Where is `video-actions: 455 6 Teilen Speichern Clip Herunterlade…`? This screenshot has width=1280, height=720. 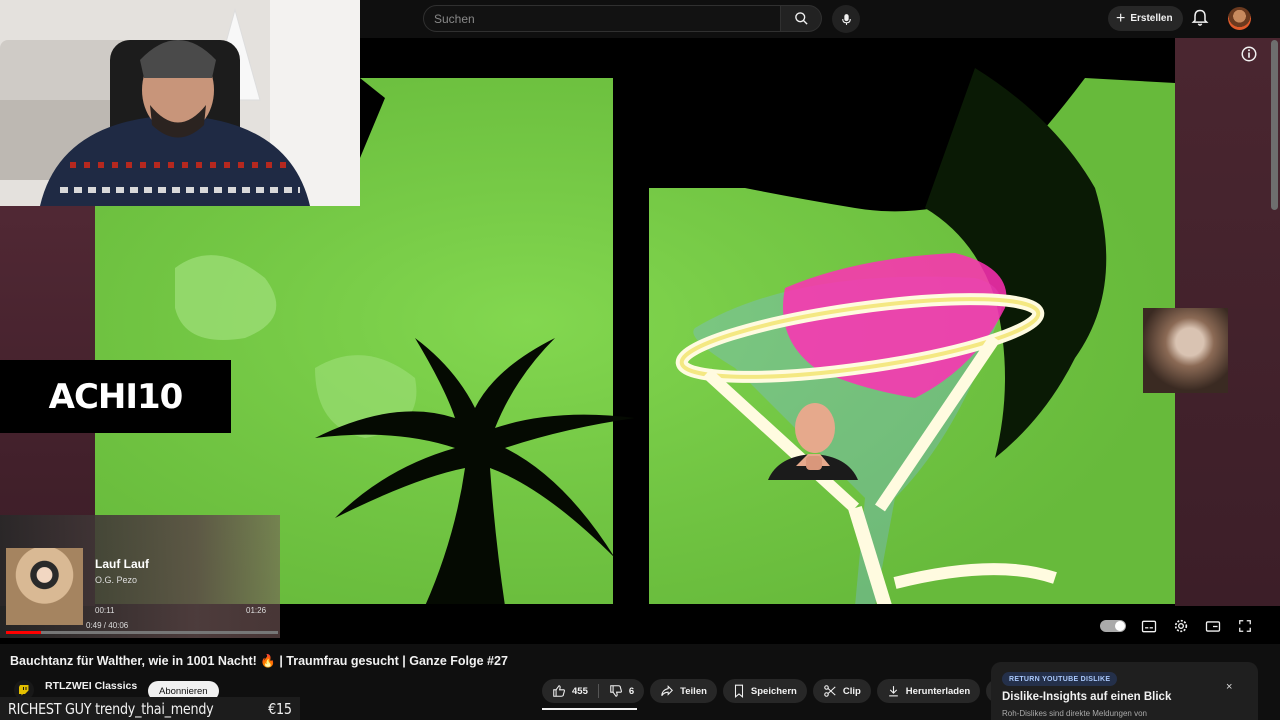
video-actions: 455 6 Teilen Speichern Clip Herunterlade… is located at coordinates (776, 691).